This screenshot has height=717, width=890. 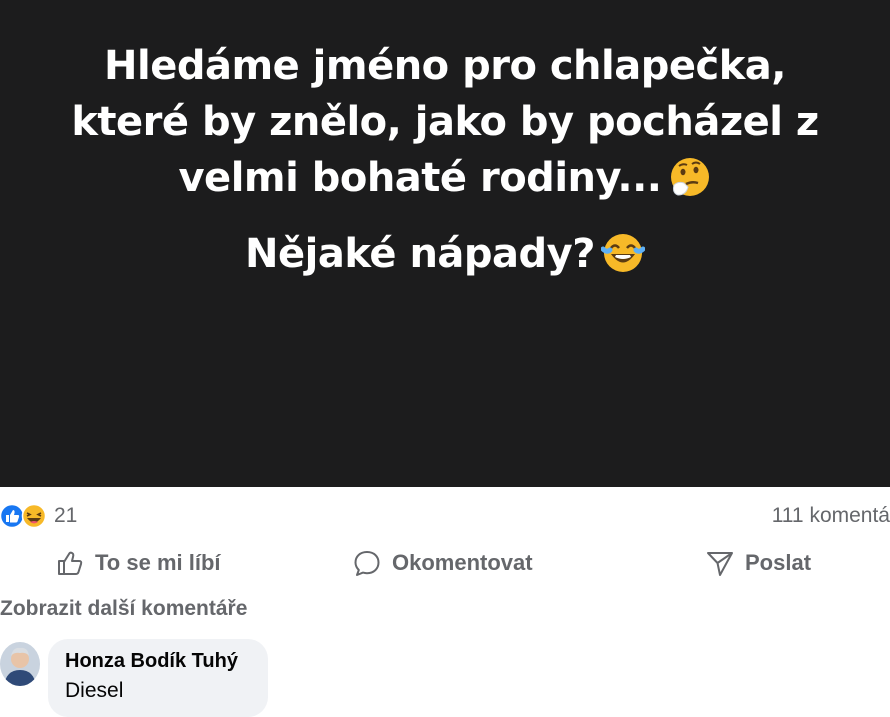 I want to click on reaction-count: 21, so click(x=65, y=516).